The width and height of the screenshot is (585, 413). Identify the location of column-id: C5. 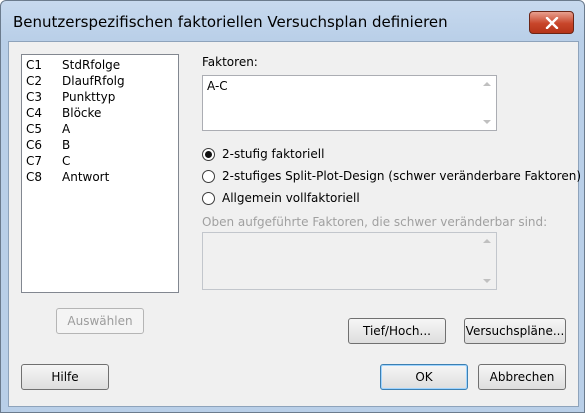
(34, 129).